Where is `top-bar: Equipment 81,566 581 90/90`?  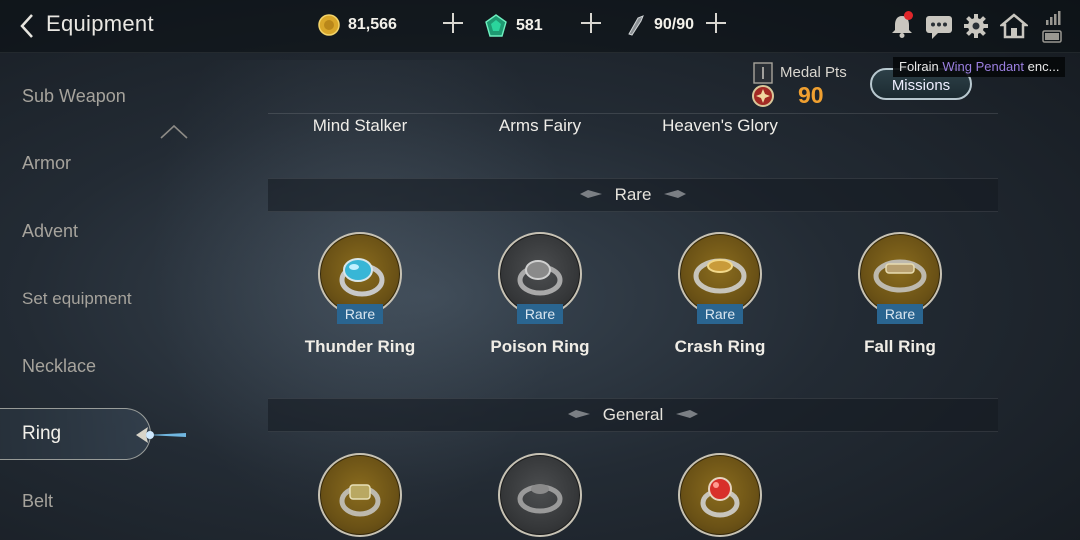
top-bar: Equipment 81,566 581 90/90 is located at coordinates (540, 26).